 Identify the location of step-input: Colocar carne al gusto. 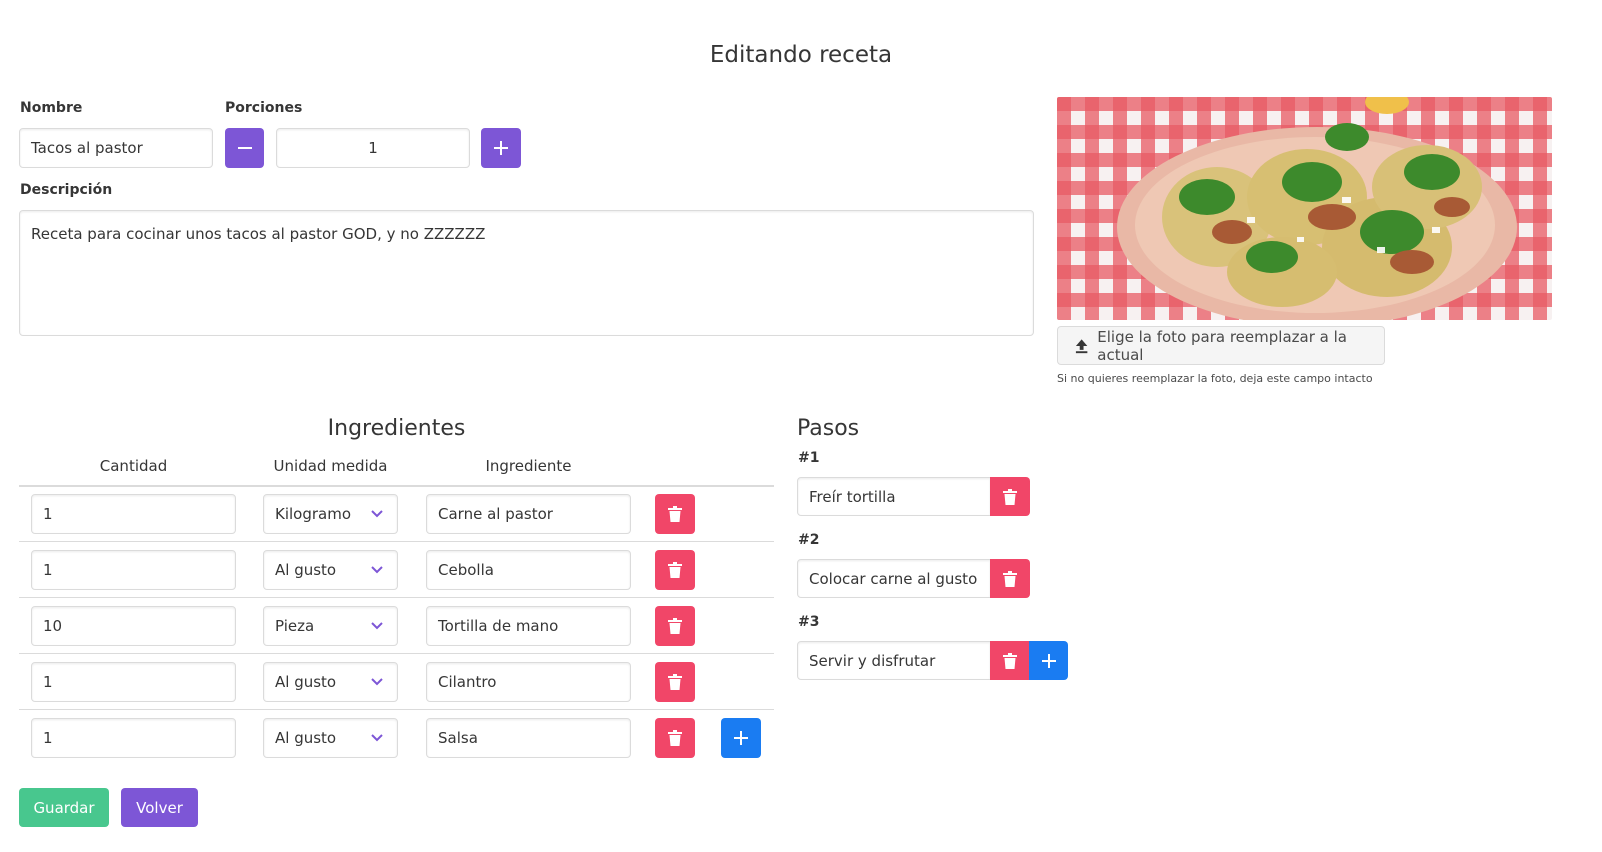
(894, 578).